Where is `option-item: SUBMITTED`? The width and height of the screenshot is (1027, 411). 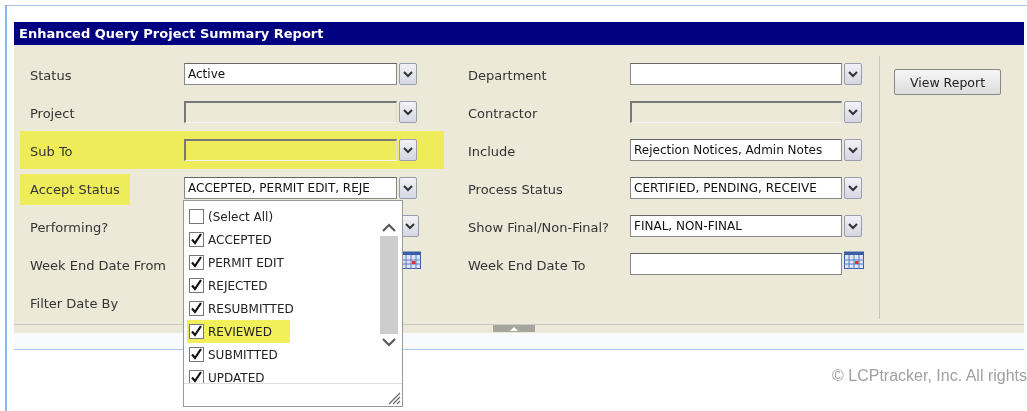 option-item: SUBMITTED is located at coordinates (238, 354).